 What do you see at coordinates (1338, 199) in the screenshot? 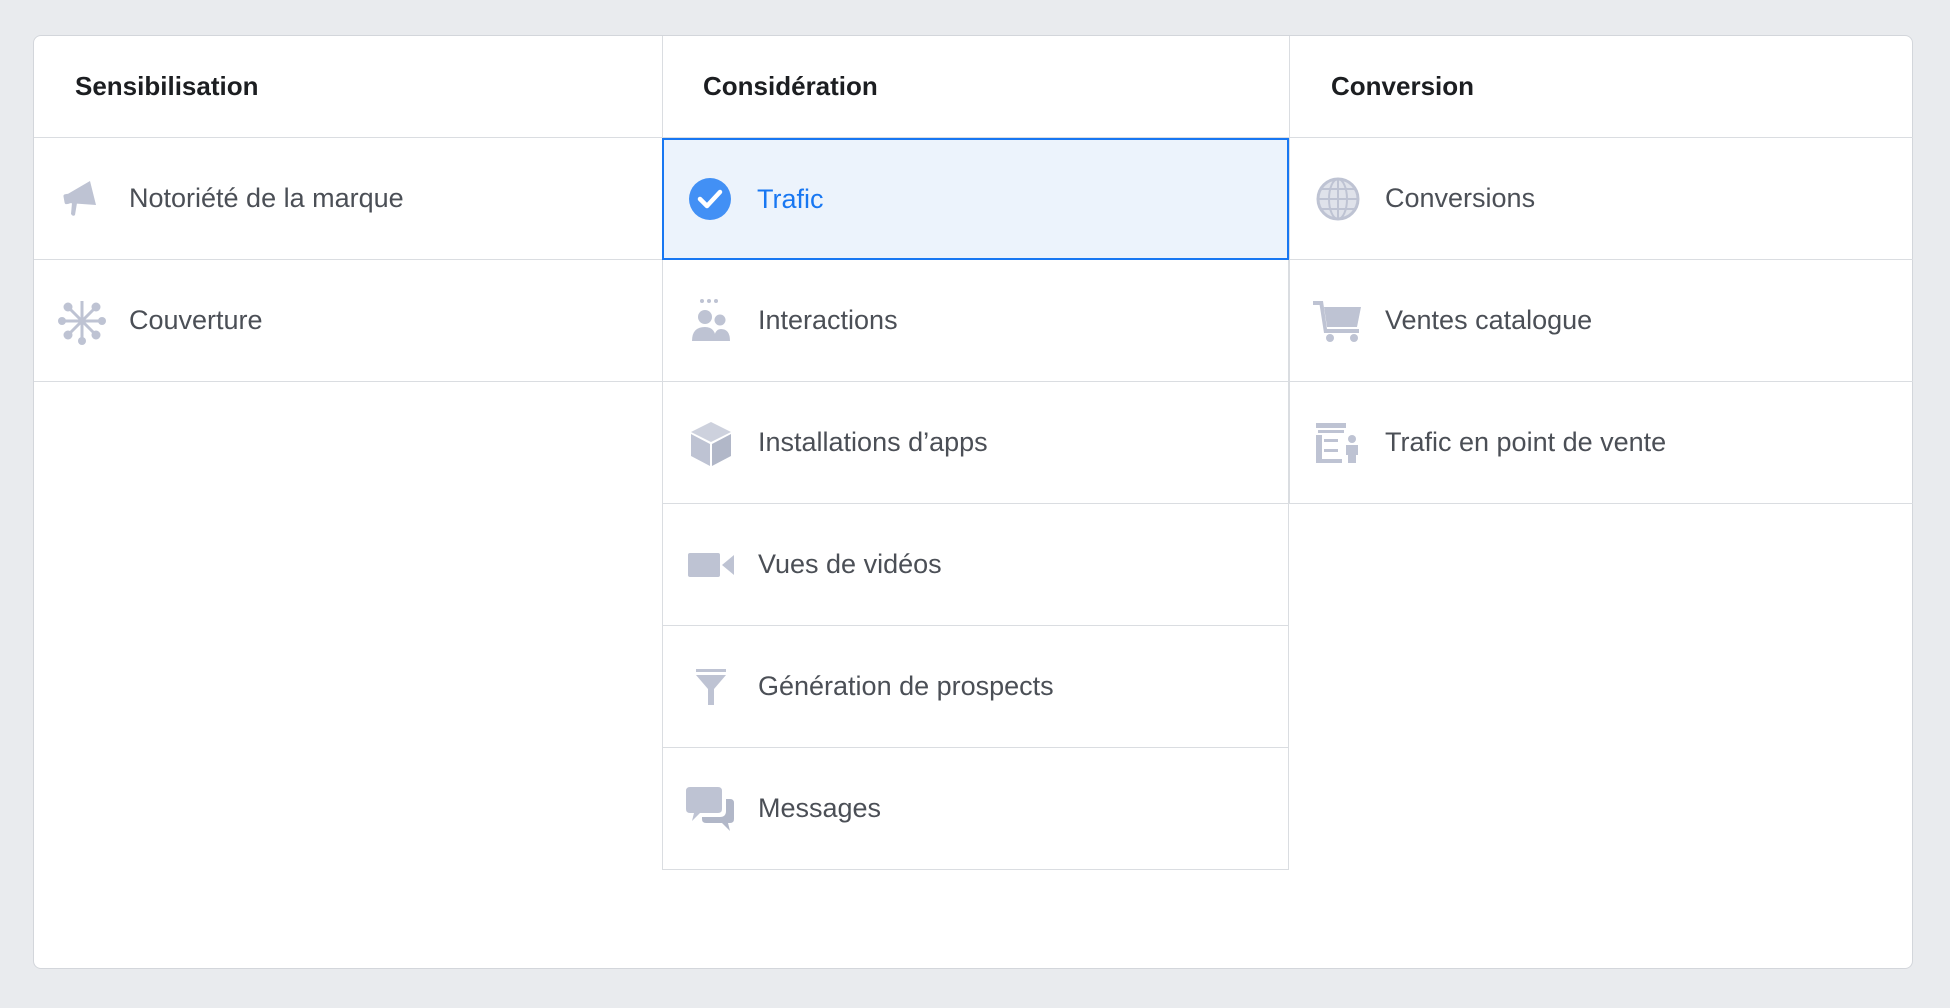
I see `globe-icon` at bounding box center [1338, 199].